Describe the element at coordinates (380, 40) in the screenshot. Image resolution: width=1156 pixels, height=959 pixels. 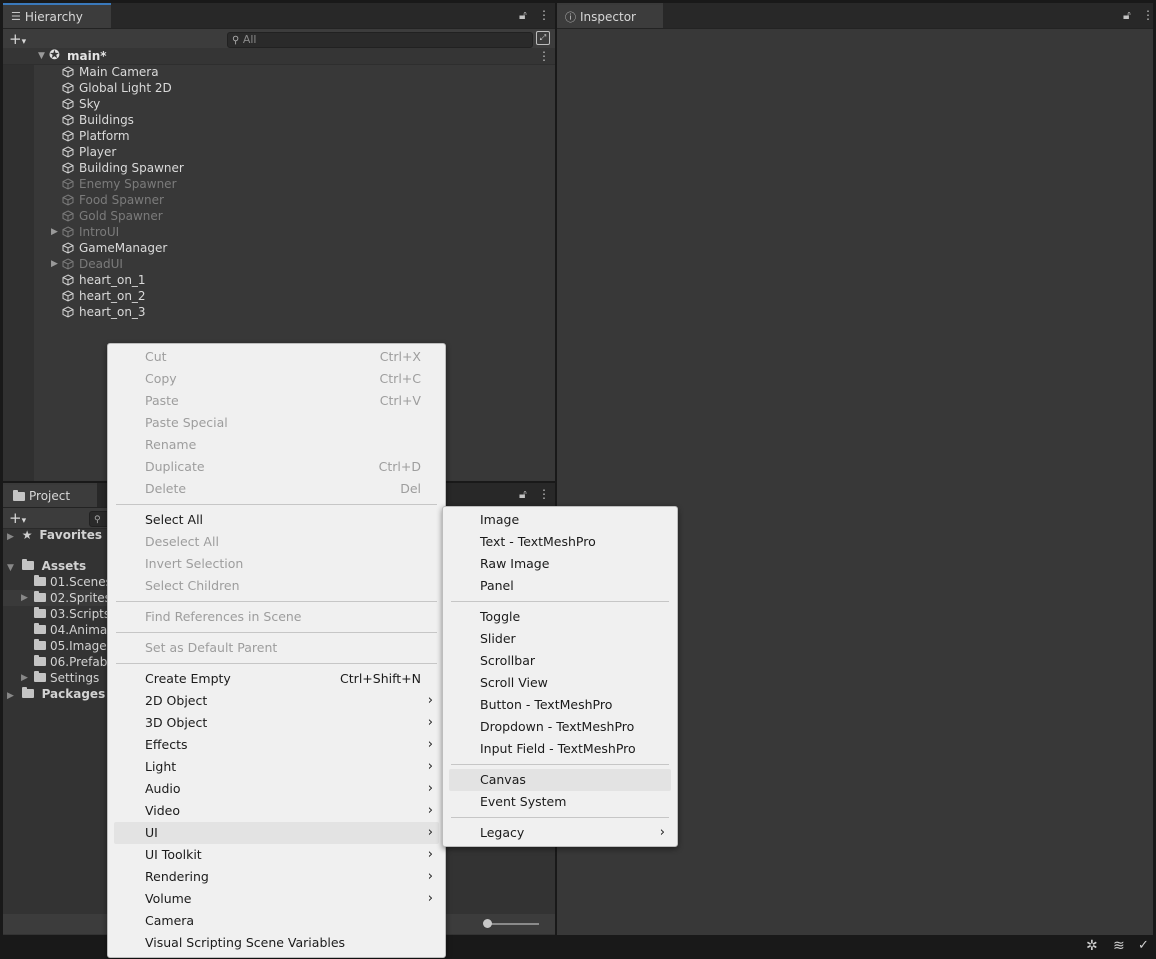
I see `hierarchy-search-input: ⚲ All` at that location.